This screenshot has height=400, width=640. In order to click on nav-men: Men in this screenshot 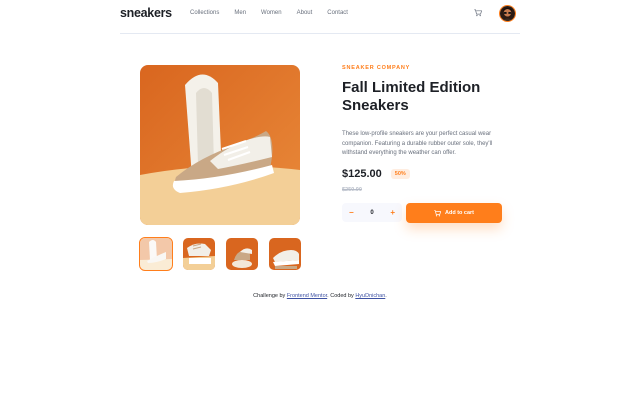, I will do `click(240, 13)`.